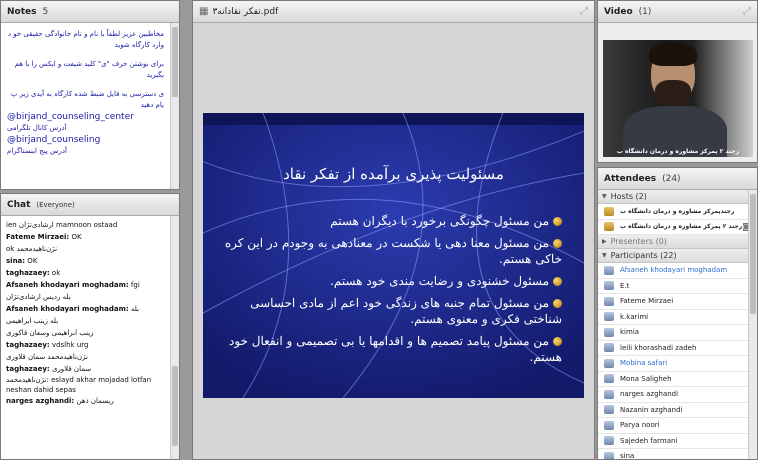 This screenshot has height=460, width=758. I want to click on chat-text: ien ارشادی‌تژان mamnoon ostaad, so click(62, 225).